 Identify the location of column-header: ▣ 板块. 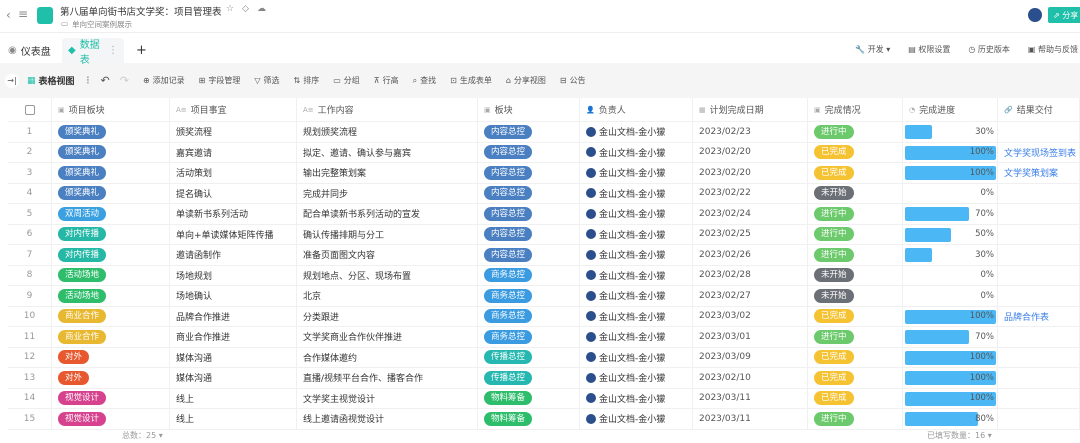
(529, 109).